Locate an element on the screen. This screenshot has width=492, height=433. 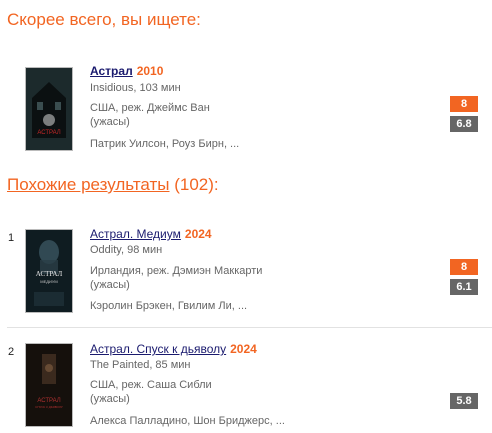
similar-results-link: Похожие результаты is located at coordinates (88, 184).